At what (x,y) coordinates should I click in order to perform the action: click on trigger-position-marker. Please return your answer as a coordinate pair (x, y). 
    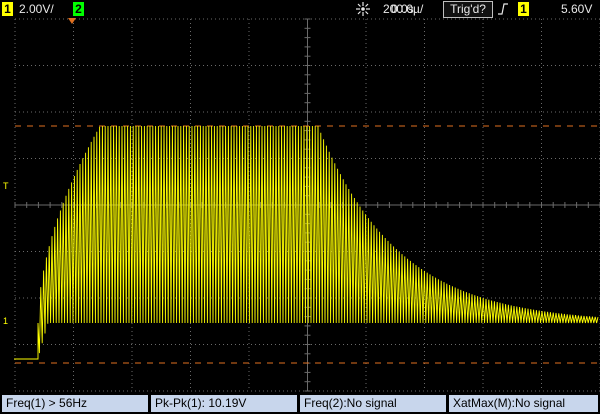
    Looking at the image, I should click on (72, 21).